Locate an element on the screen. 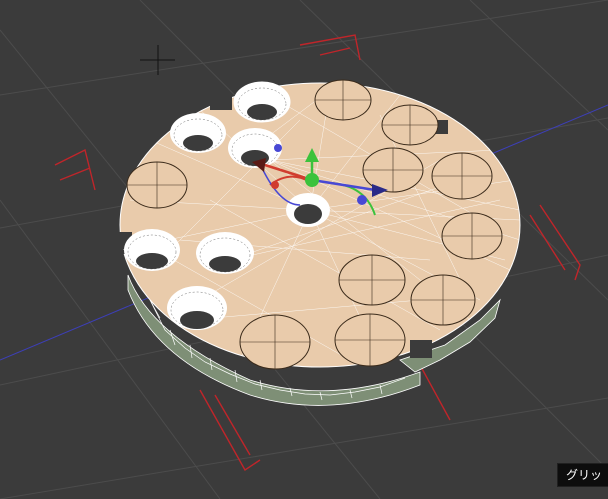 The height and width of the screenshot is (499, 608). status-badge: グリッ is located at coordinates (582, 475).